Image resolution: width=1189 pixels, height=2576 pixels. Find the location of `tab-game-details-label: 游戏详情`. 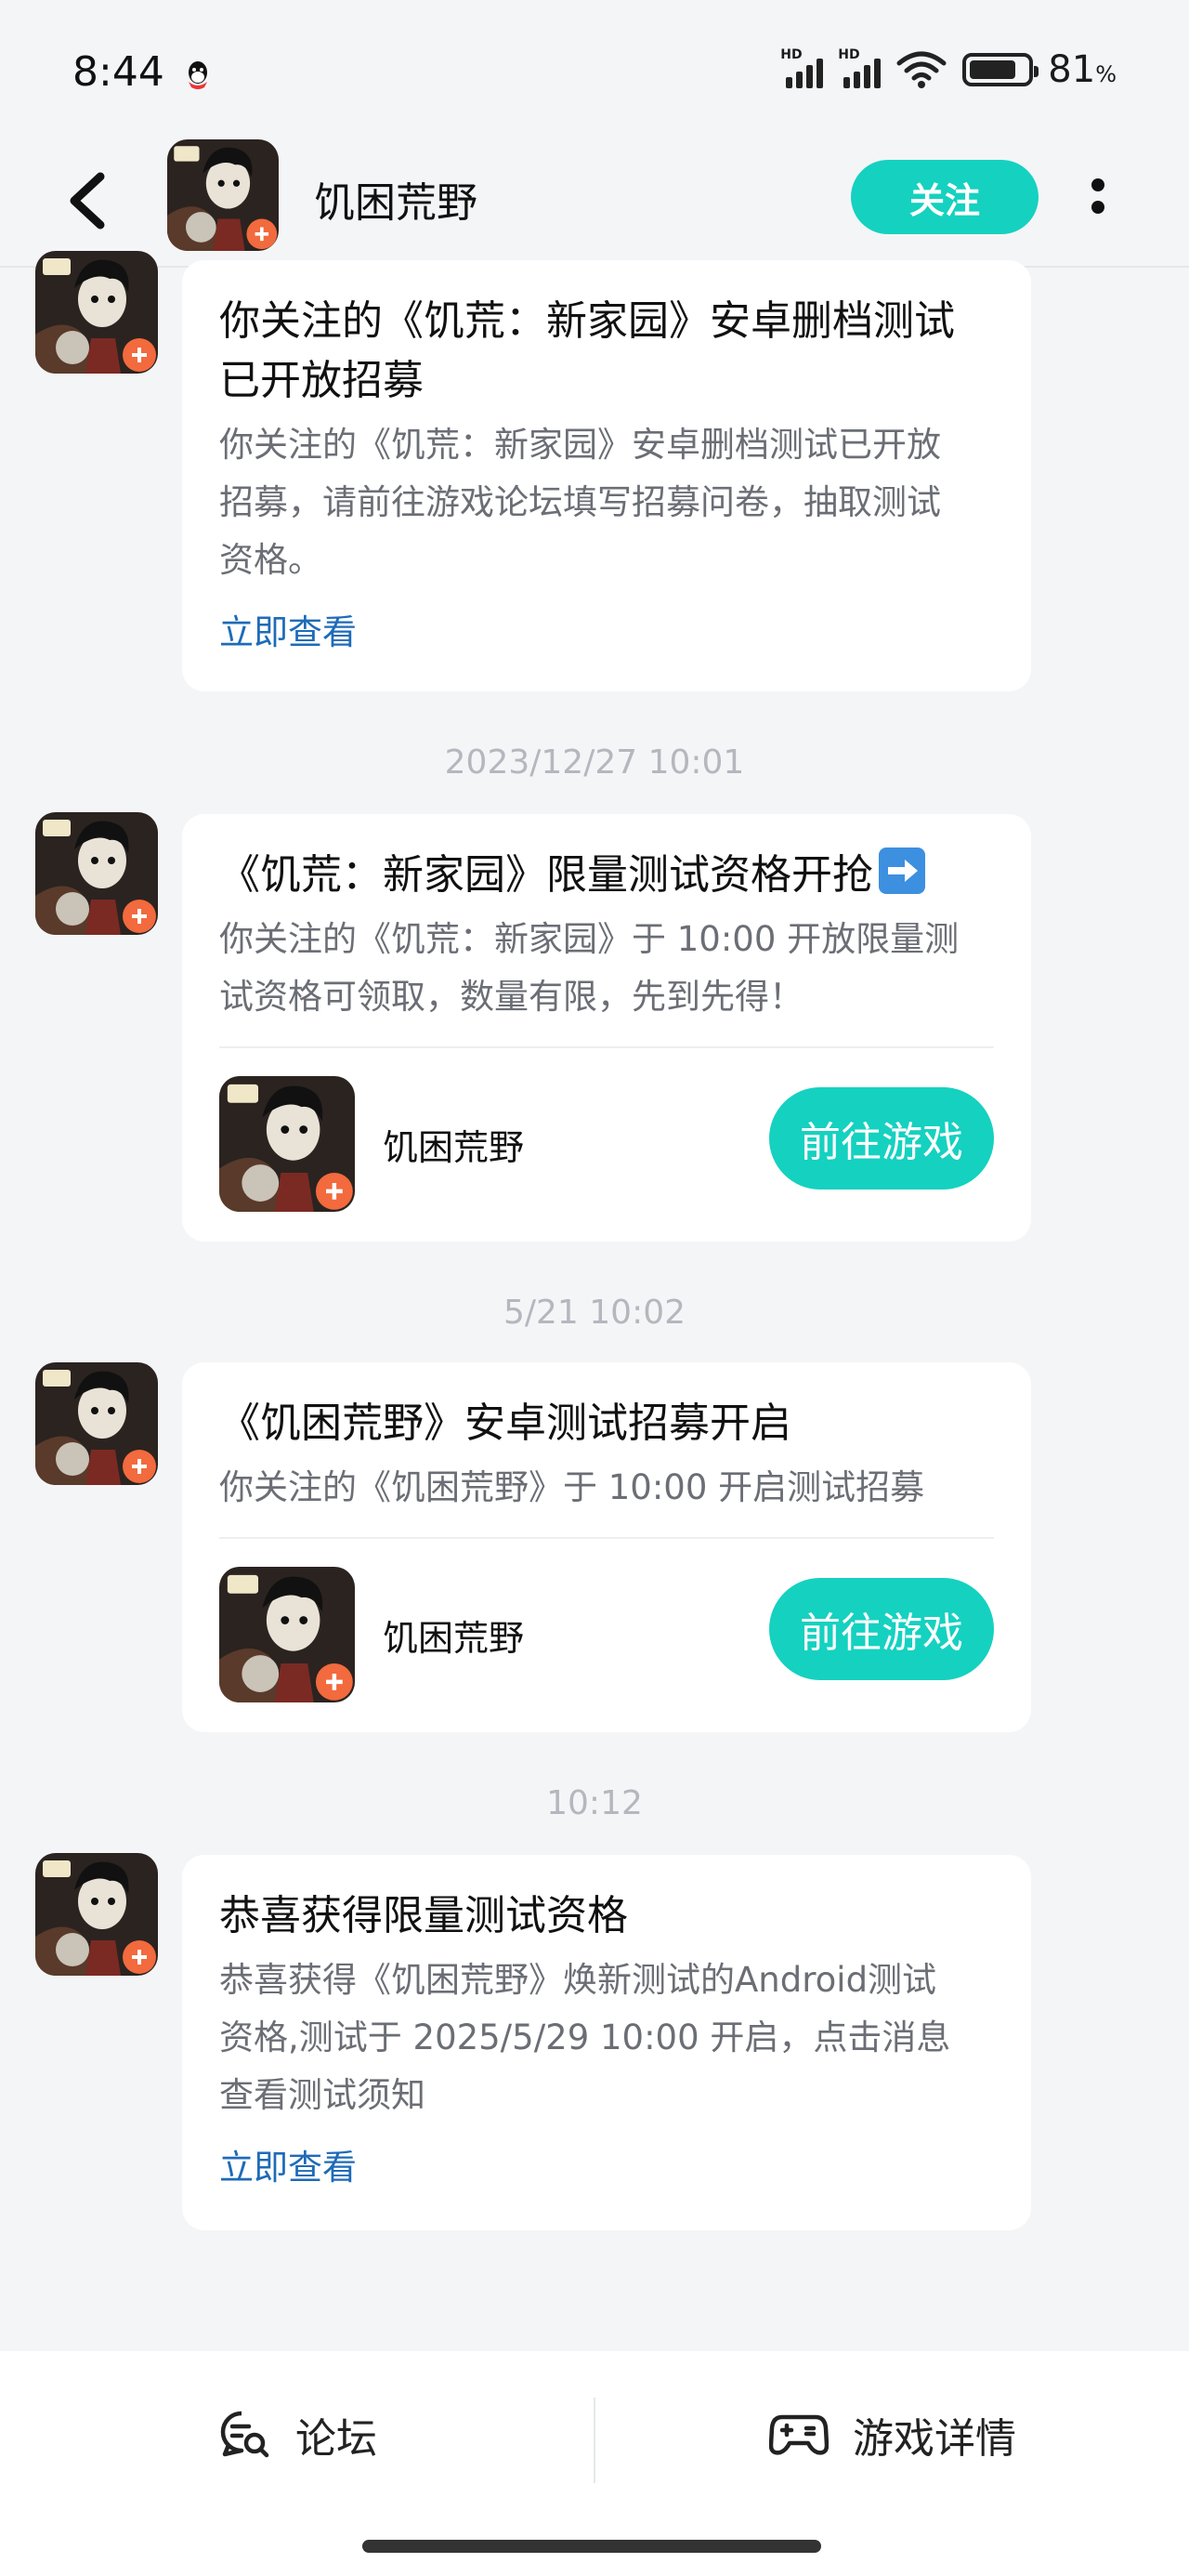

tab-game-details-label: 游戏详情 is located at coordinates (935, 2439).